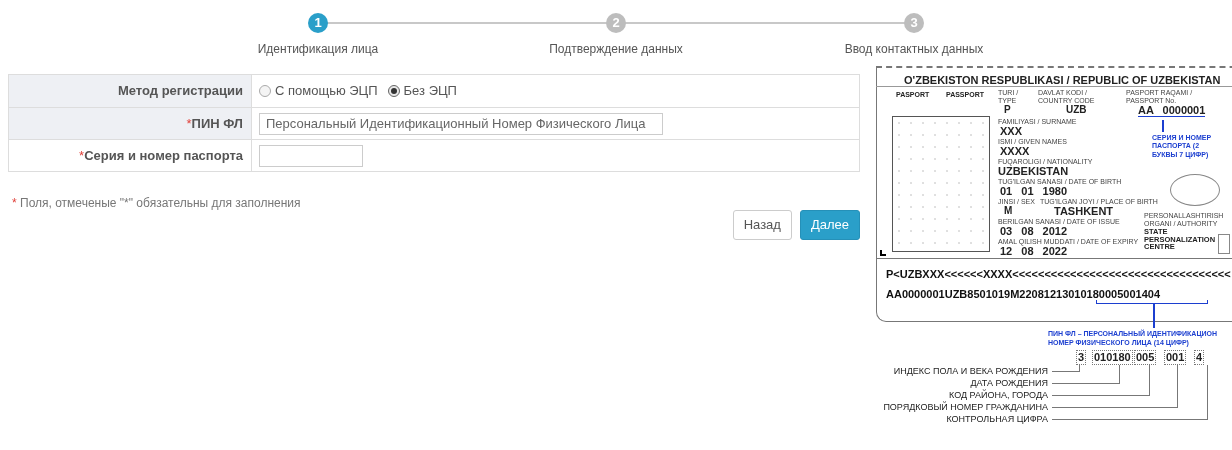  What do you see at coordinates (1084, 211) in the screenshot?
I see `field-value: TASHKENT` at bounding box center [1084, 211].